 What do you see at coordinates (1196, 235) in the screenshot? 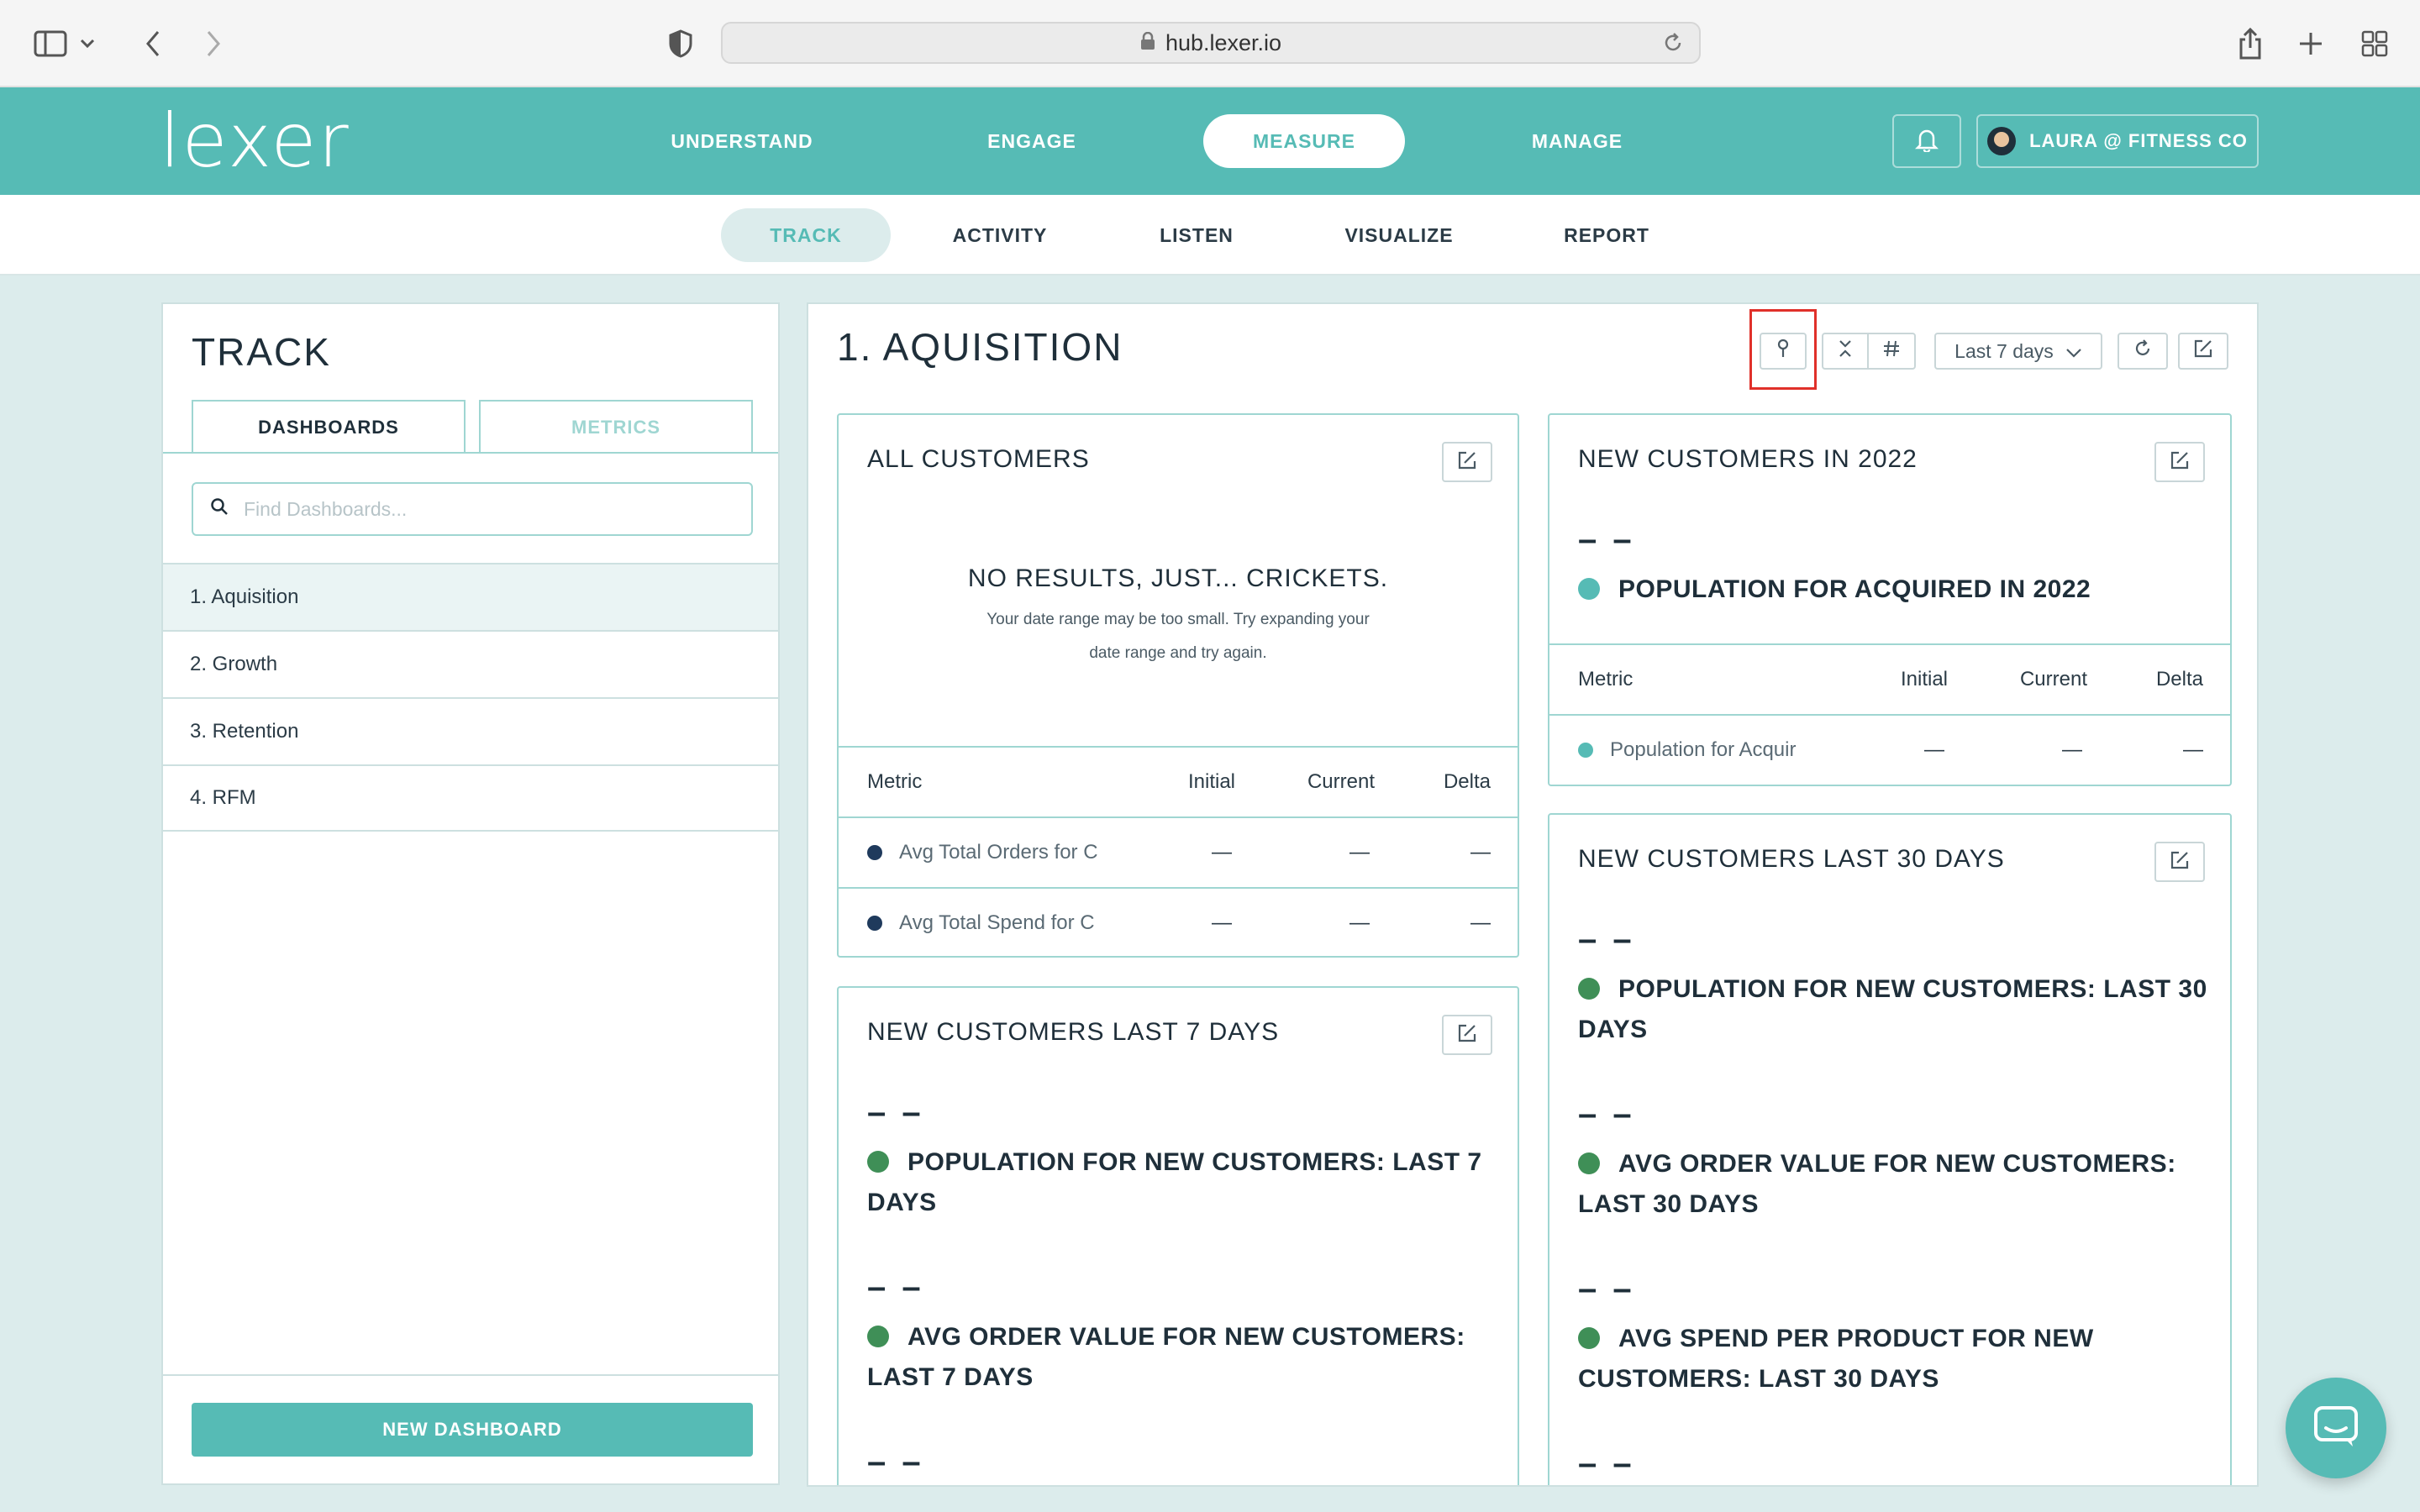
I see `subnav-listen: LISTEN` at bounding box center [1196, 235].